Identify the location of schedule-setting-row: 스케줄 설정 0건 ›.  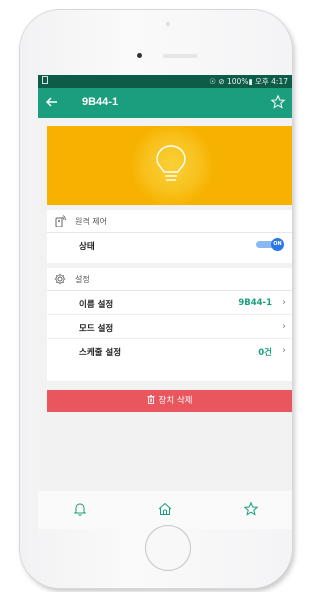
(169, 350).